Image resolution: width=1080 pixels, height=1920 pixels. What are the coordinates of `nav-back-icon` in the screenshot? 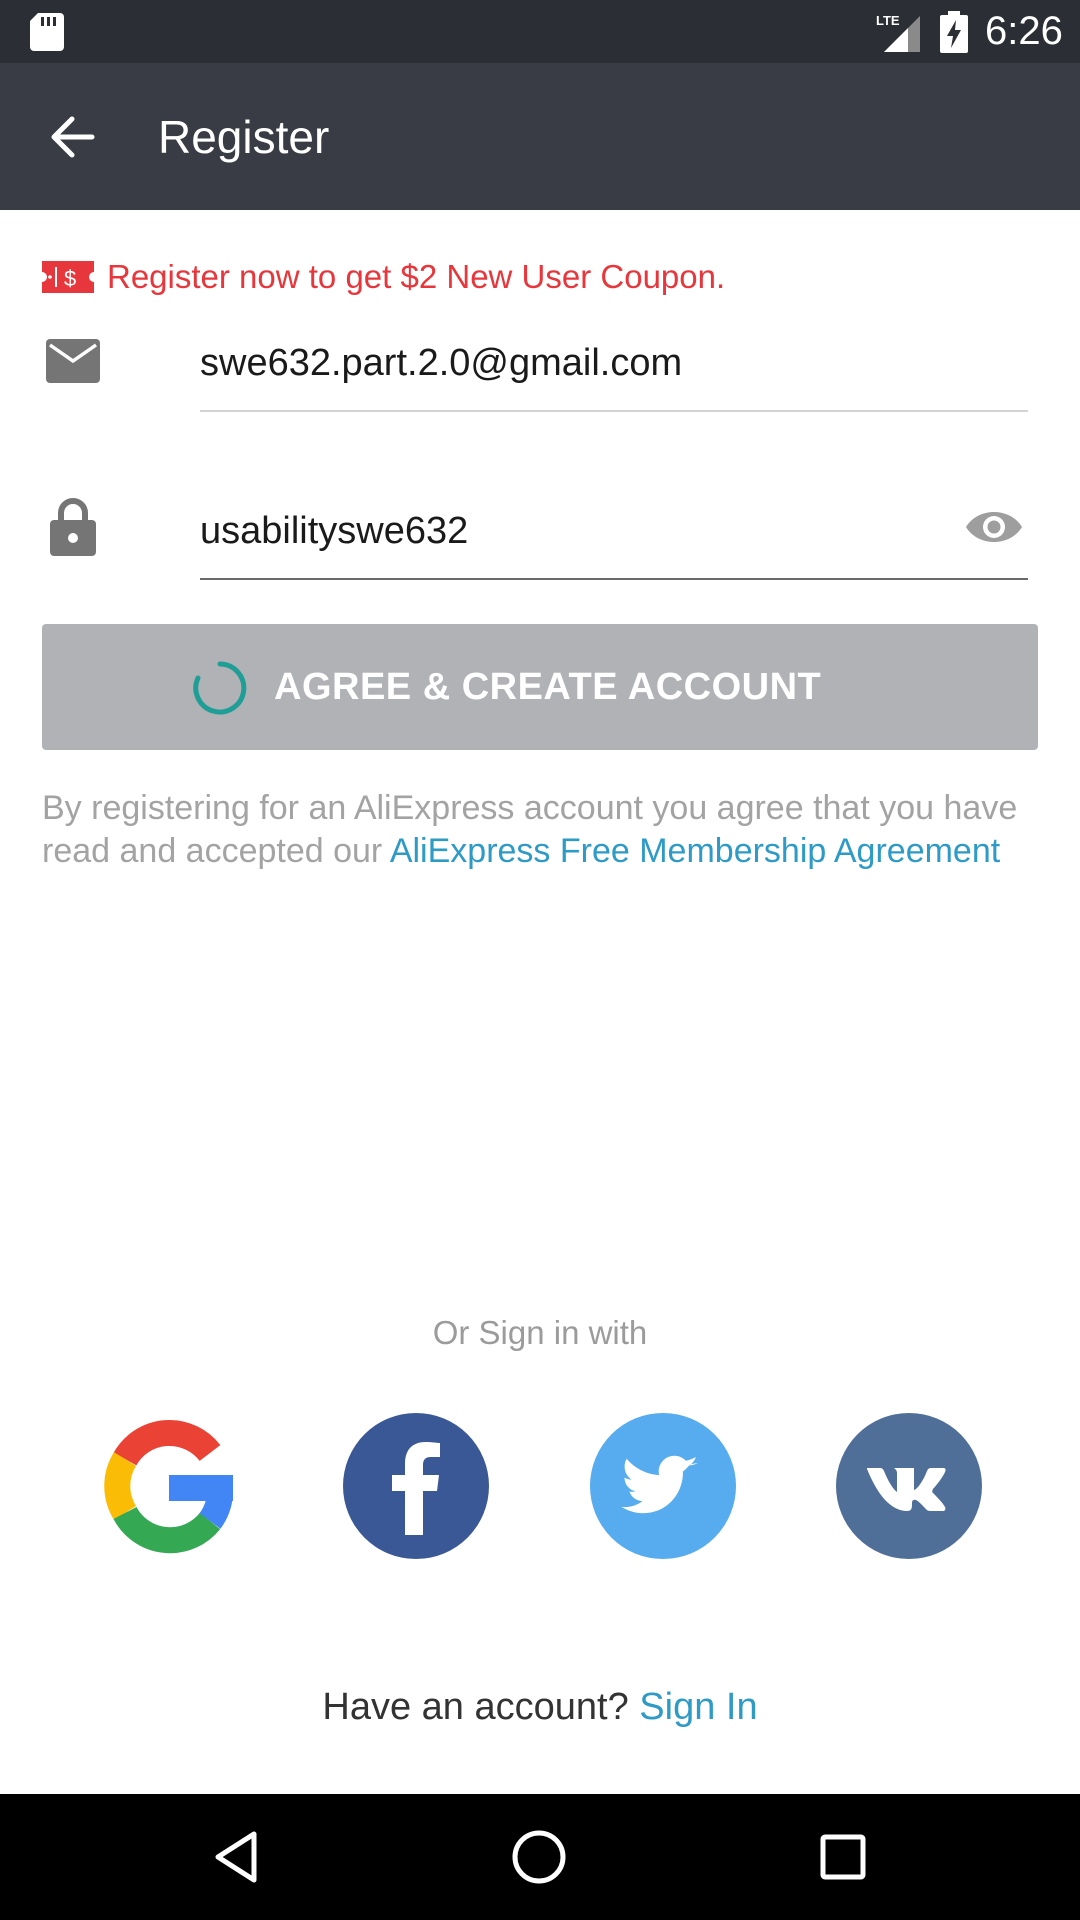 It's located at (237, 1857).